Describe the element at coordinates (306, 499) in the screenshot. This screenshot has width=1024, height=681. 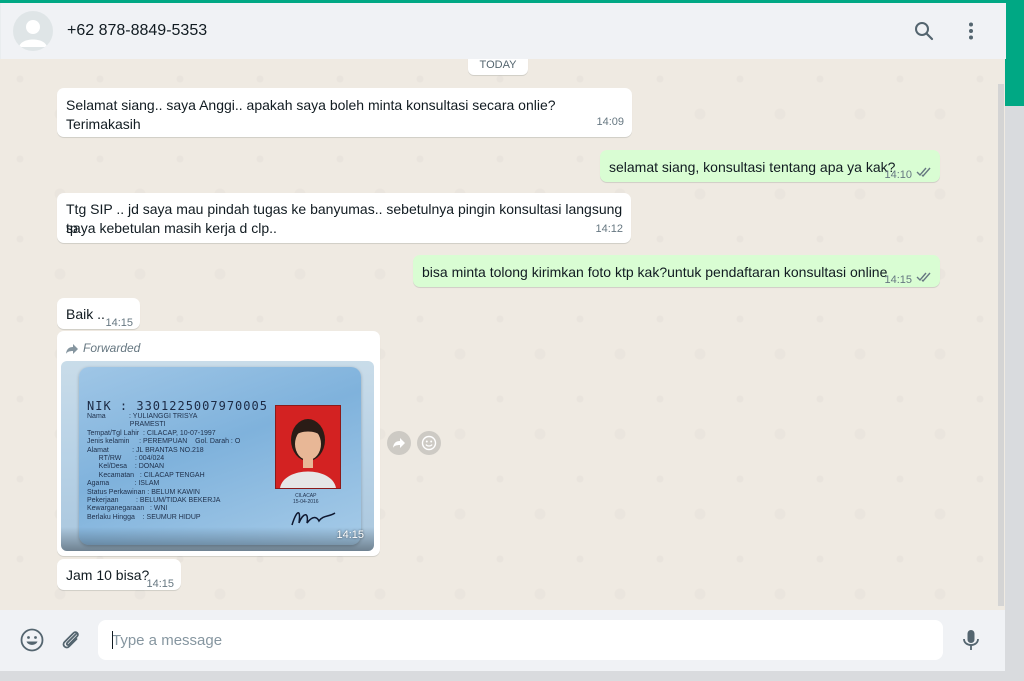
I see `id-card-issue: CILACAP 15-04-2016` at that location.